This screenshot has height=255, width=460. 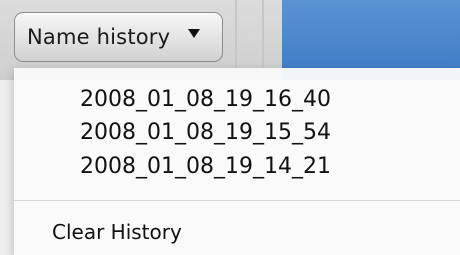 I want to click on menu-separator, so click(x=237, y=200).